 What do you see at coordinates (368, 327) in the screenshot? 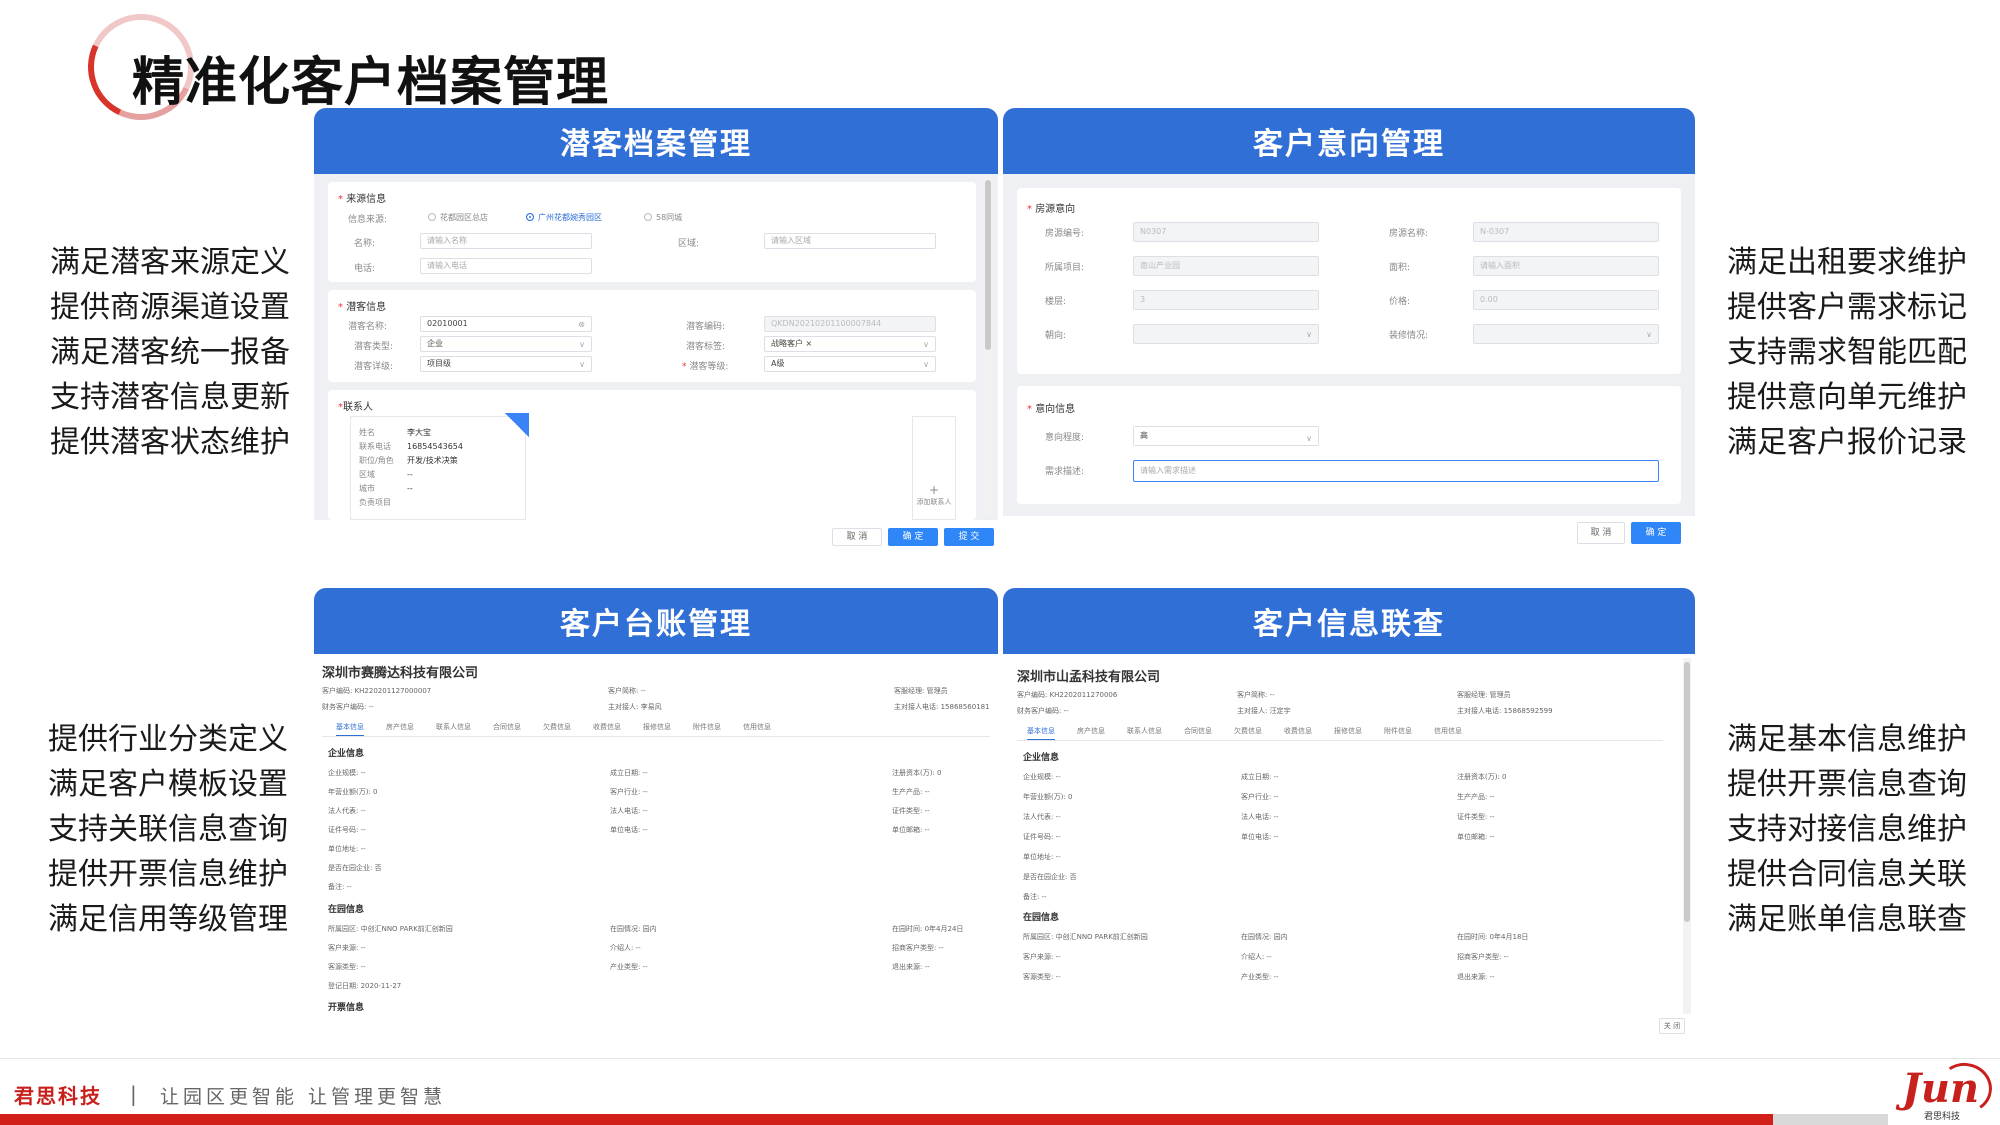
I see `field-label: 潜客名称:` at bounding box center [368, 327].